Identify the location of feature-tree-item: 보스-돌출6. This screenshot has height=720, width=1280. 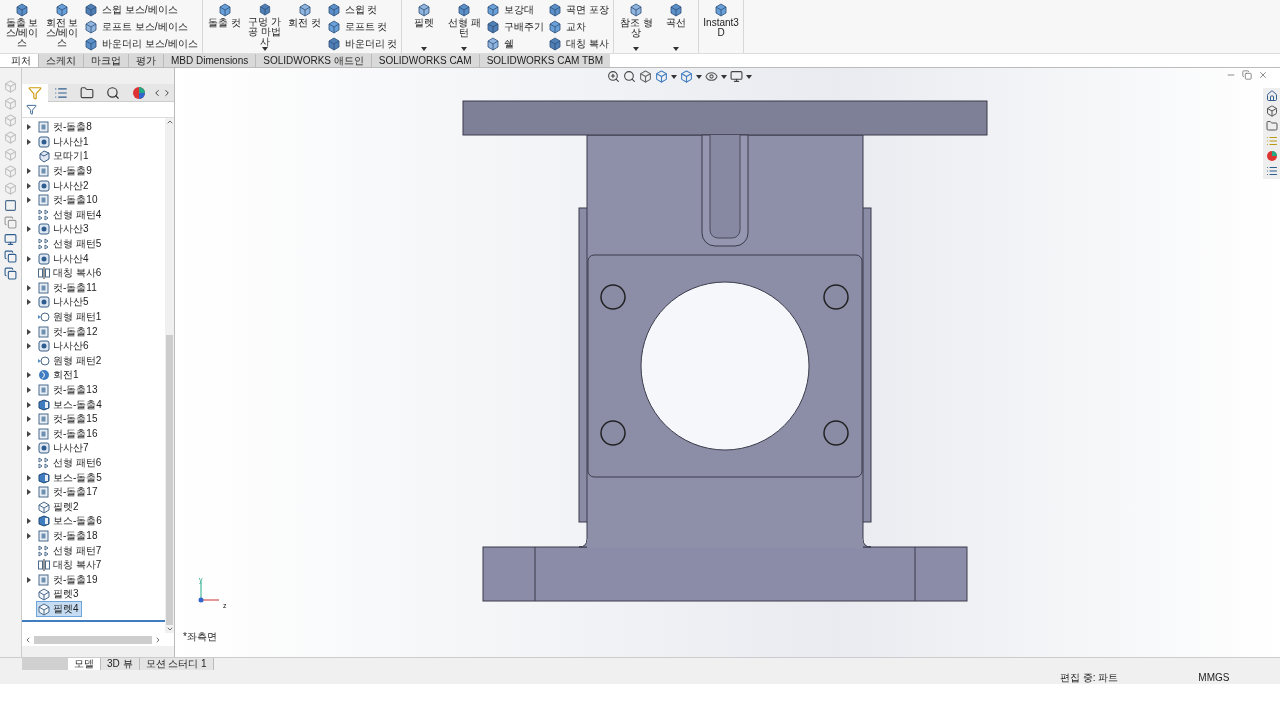
(70, 521).